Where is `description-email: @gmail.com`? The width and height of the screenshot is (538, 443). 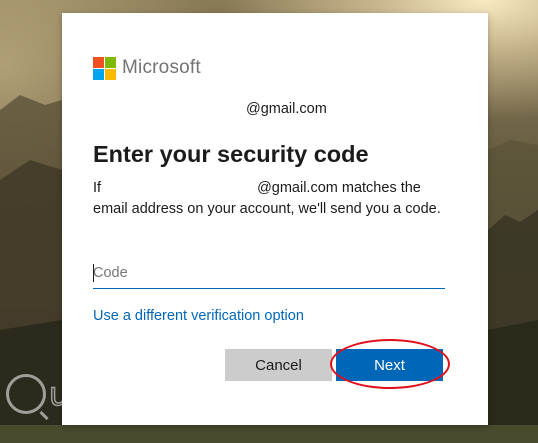 description-email: @gmail.com is located at coordinates (297, 188).